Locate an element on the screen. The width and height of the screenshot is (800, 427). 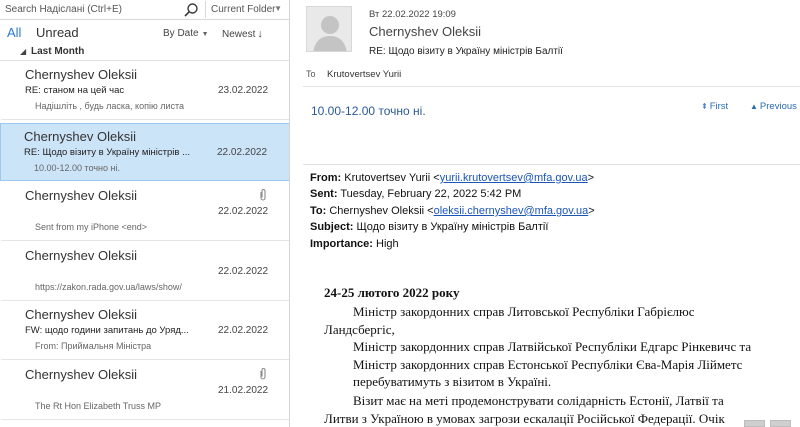
filter-bar: All Unread By Date ▼ Newest ↓ is located at coordinates (144, 33).